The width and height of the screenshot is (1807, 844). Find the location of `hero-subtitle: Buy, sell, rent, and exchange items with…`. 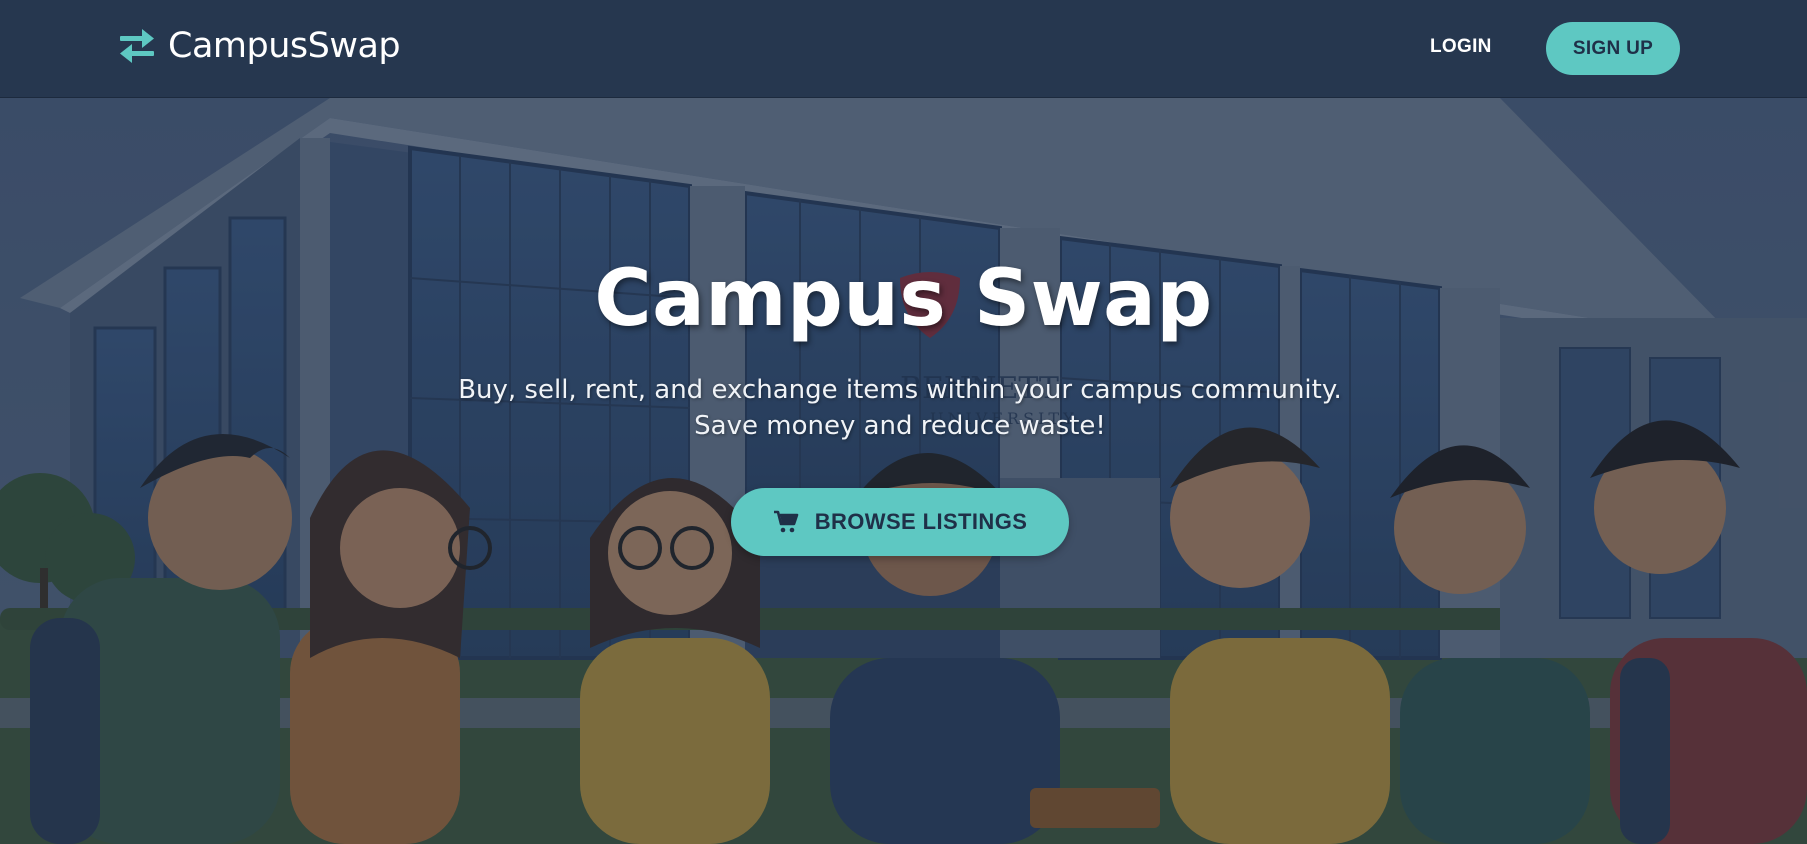

hero-subtitle: Buy, sell, rent, and exchange items with… is located at coordinates (900, 408).